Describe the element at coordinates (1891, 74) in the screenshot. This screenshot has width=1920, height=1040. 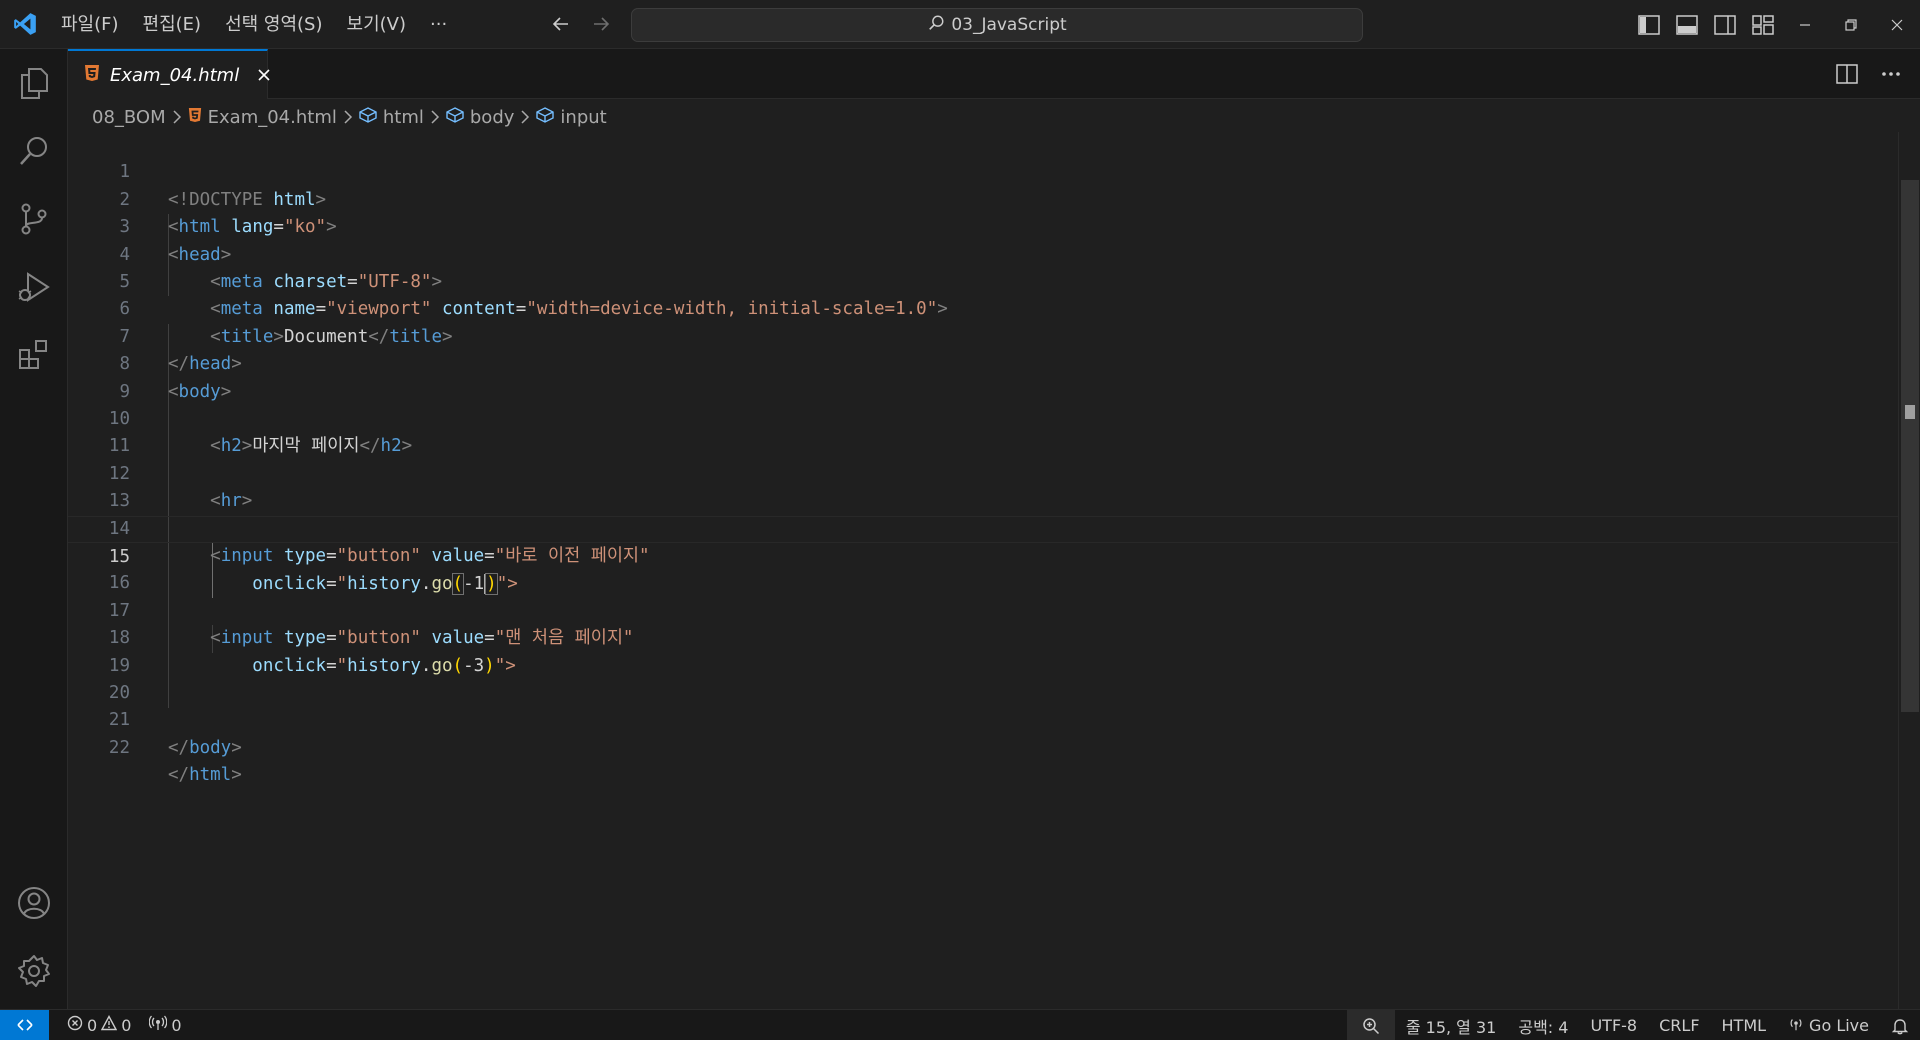
I see `more-actions-icon` at that location.